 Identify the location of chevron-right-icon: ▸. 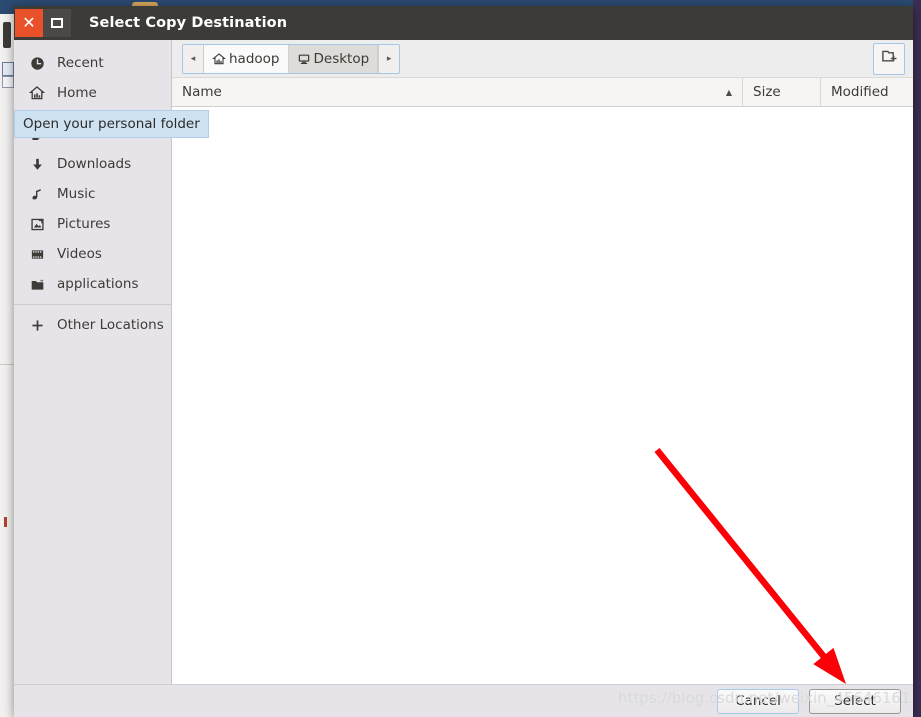
(389, 58).